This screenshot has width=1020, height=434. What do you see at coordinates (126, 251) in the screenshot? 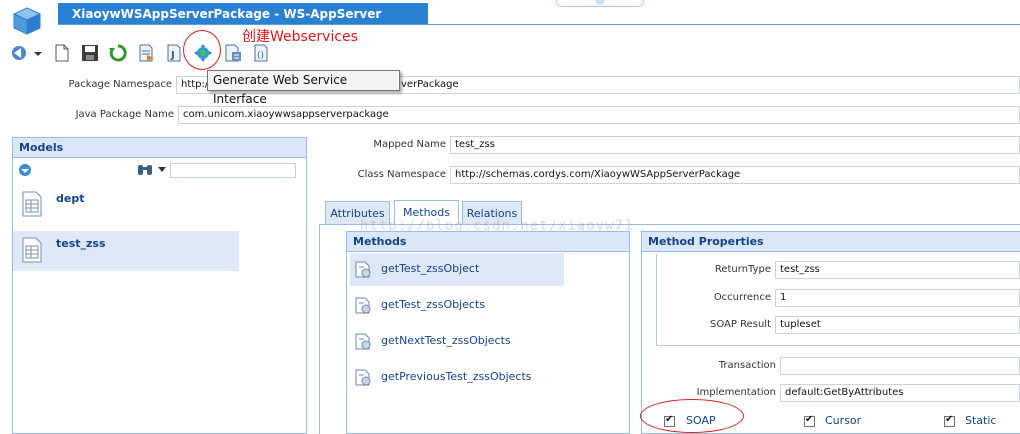
I see `model-item-test-zss: test_zss` at bounding box center [126, 251].